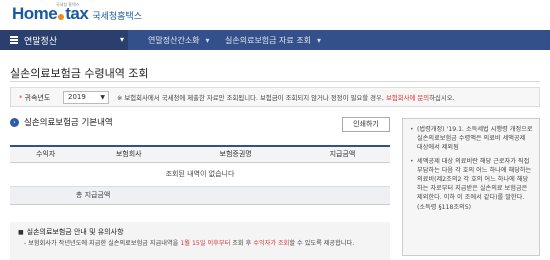 The width and height of the screenshot is (550, 260). I want to click on filter-note-highlight: 보험회사에 문의, so click(407, 98).